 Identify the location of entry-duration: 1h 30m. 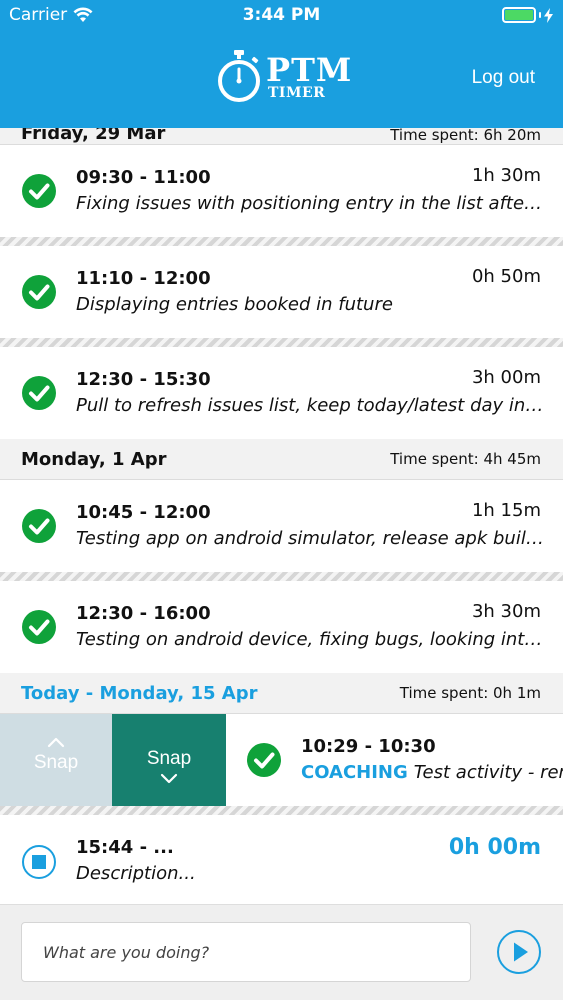
(506, 175).